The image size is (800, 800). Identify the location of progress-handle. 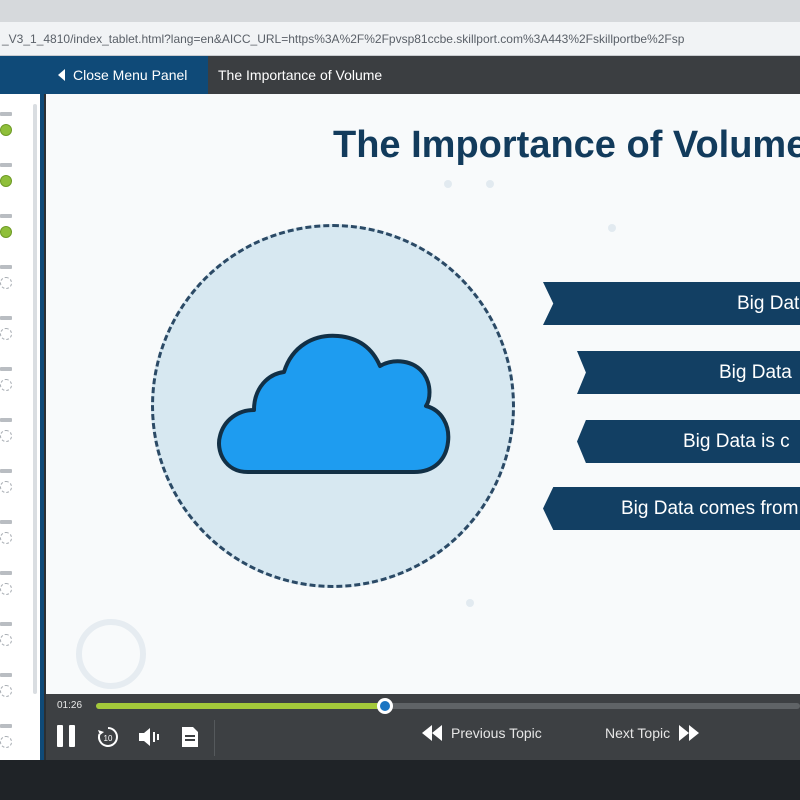
(384, 706).